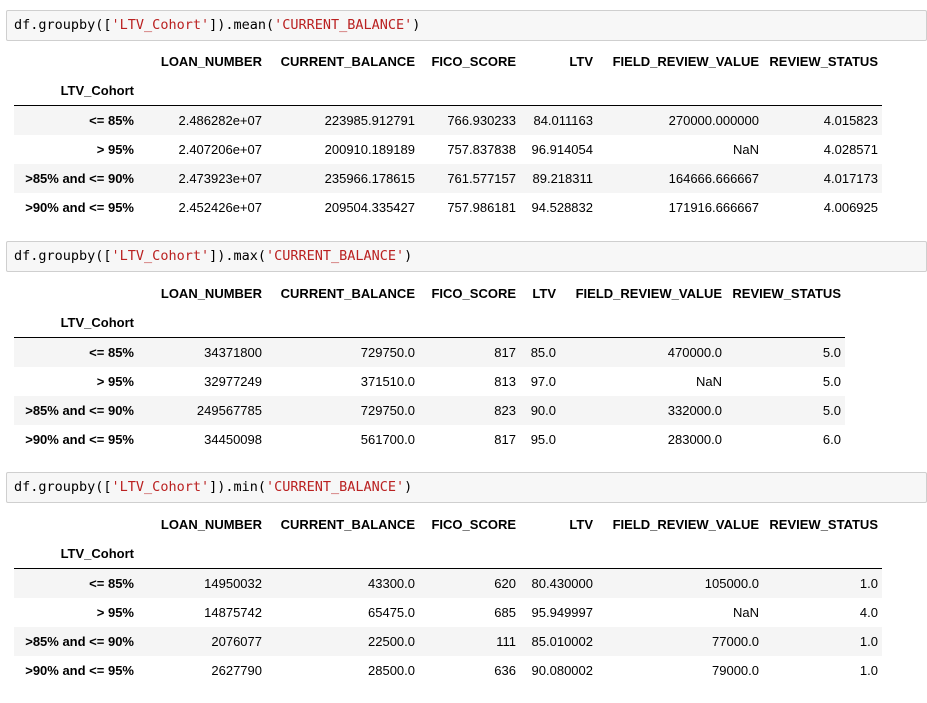  I want to click on table-cell: 89.218311, so click(563, 178).